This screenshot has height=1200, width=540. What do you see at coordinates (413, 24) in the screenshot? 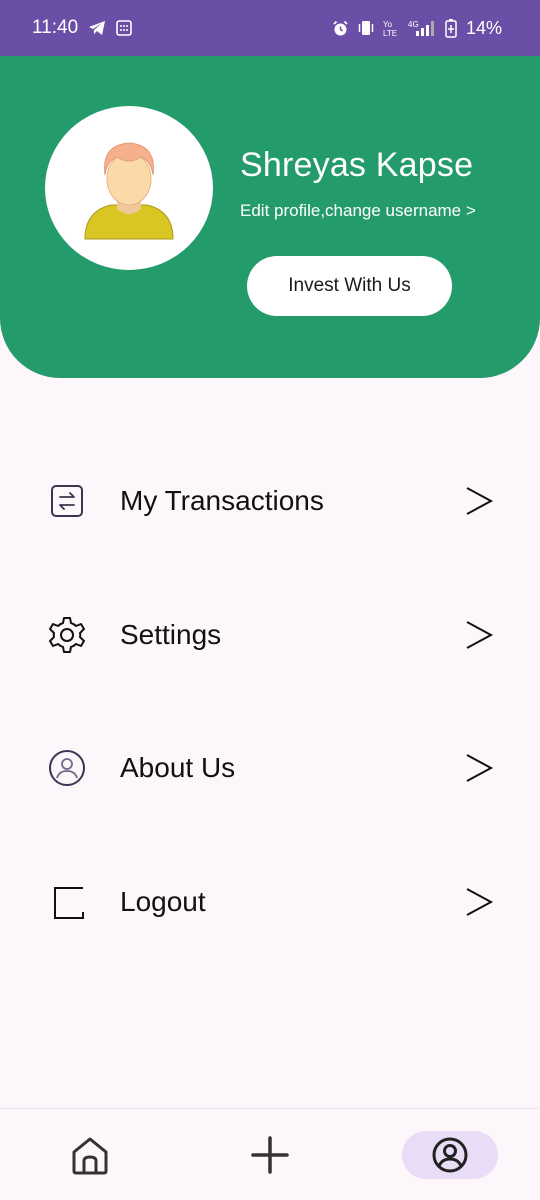
I see `network-label: 4G` at bounding box center [413, 24].